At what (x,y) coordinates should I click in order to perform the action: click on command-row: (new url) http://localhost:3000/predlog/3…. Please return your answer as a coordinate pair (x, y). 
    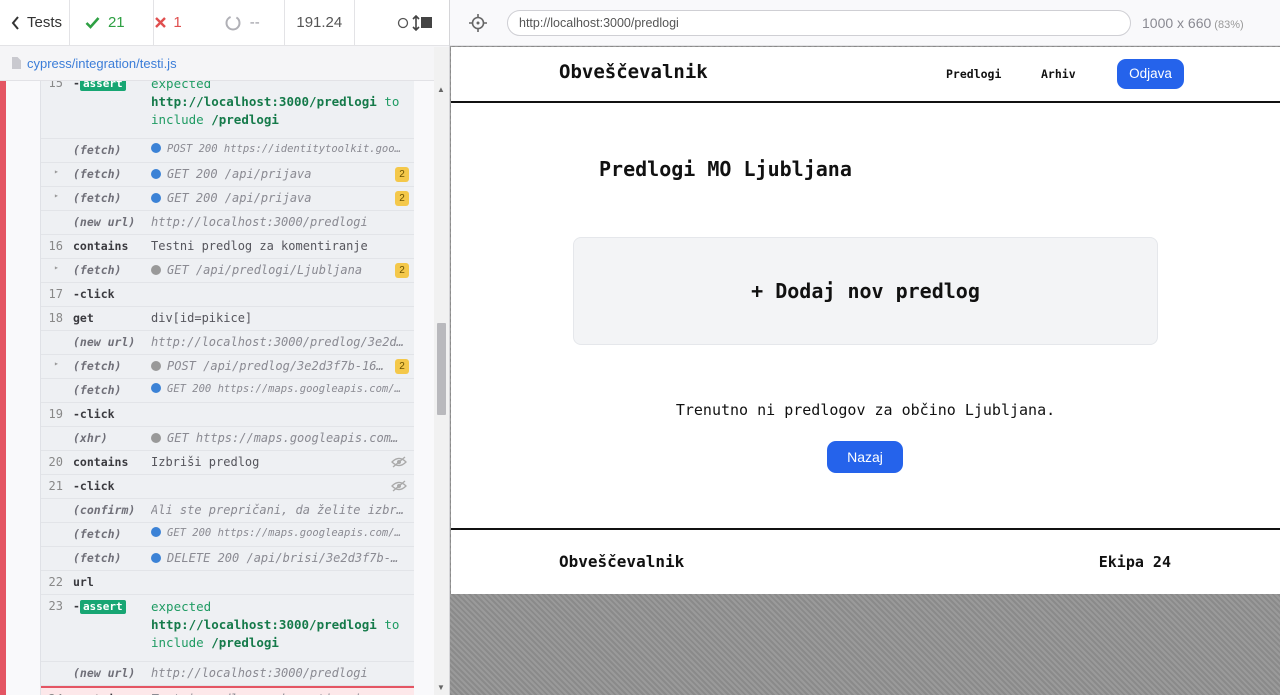
    Looking at the image, I should click on (227, 343).